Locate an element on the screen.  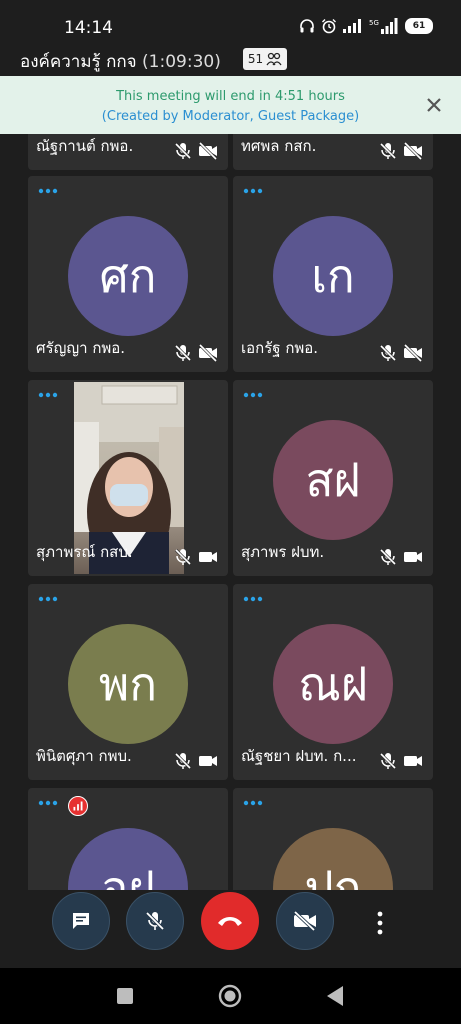
participant-name: เอกรัฐ กพอ. is located at coordinates (280, 348).